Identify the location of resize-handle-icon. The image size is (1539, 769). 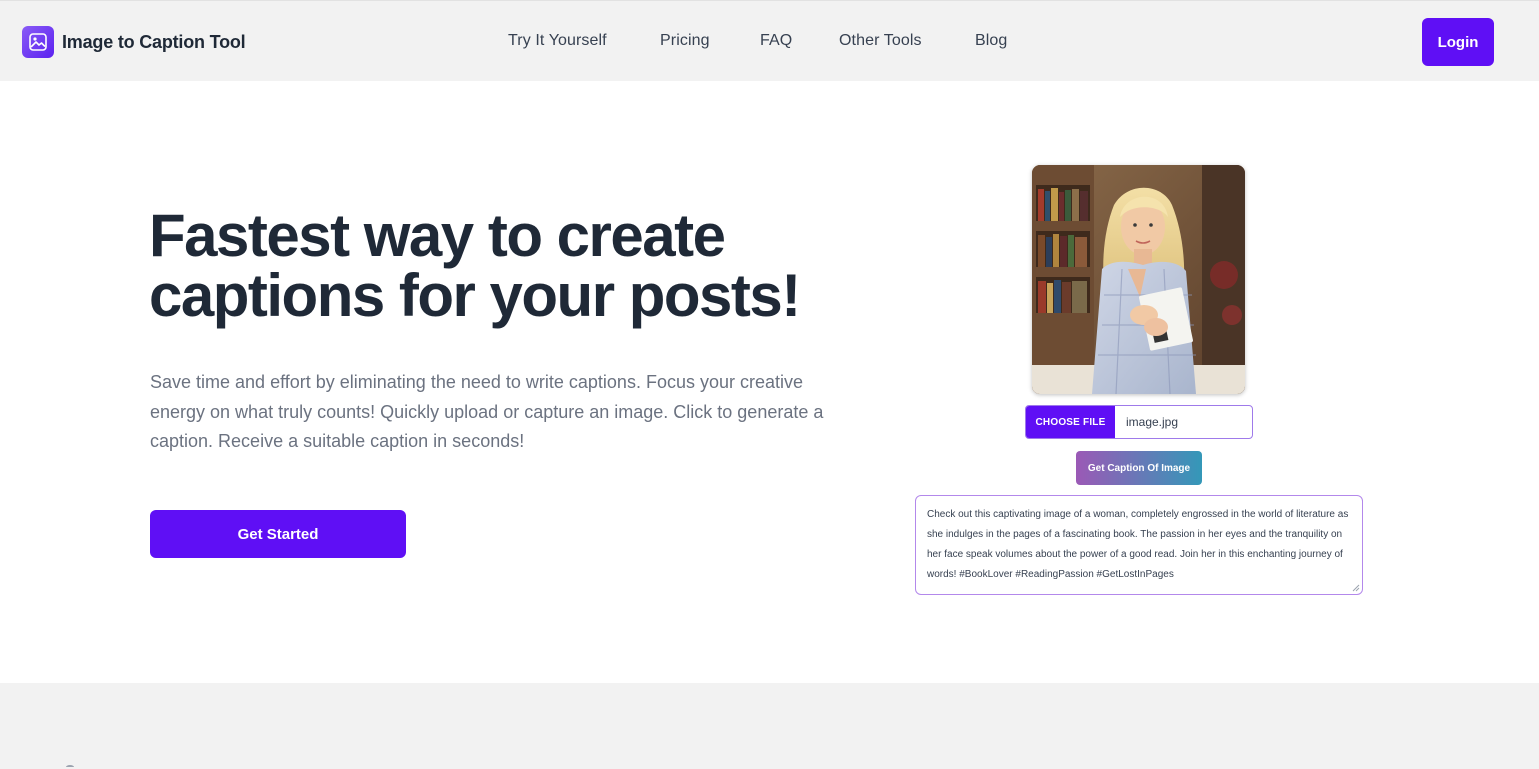
(1356, 588).